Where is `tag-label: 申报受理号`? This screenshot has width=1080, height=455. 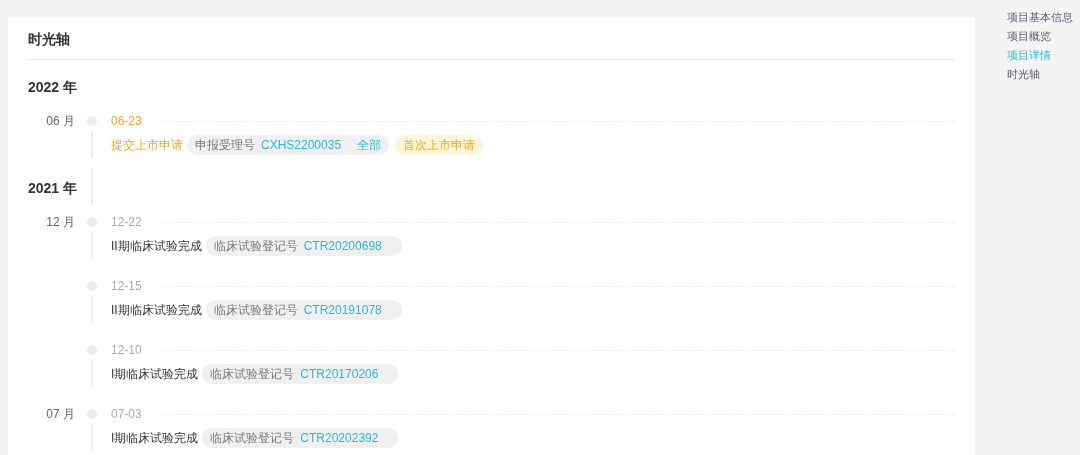
tag-label: 申报受理号 is located at coordinates (225, 145).